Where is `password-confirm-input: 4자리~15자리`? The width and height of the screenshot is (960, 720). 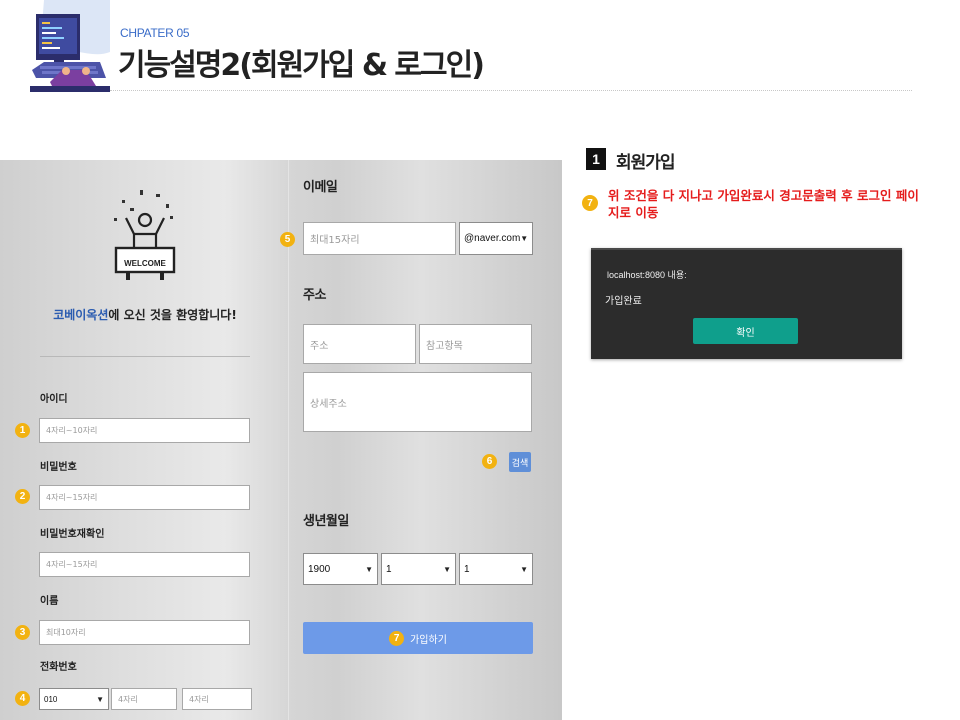 password-confirm-input: 4자리~15자리 is located at coordinates (144, 564).